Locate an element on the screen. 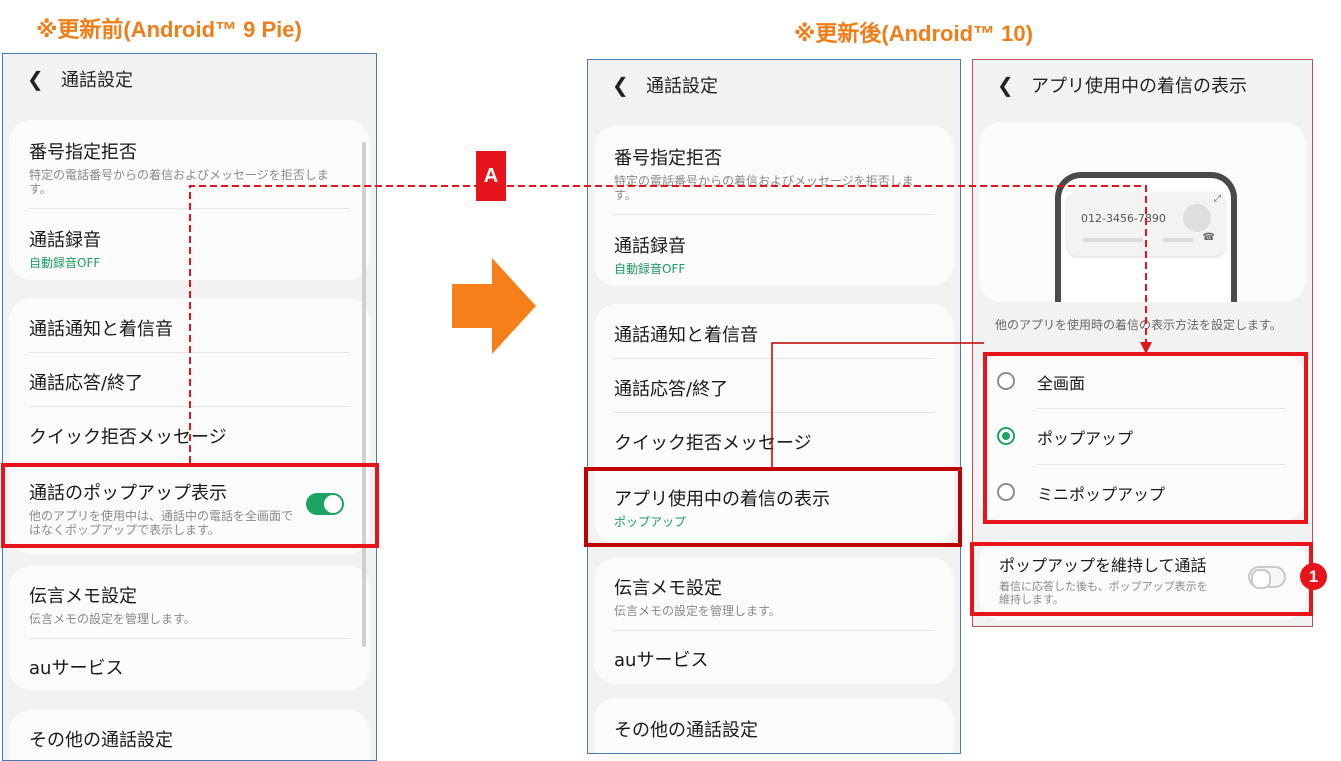 Image resolution: width=1341 pixels, height=761 pixels. hang-up-icon: ☎ is located at coordinates (1208, 237).